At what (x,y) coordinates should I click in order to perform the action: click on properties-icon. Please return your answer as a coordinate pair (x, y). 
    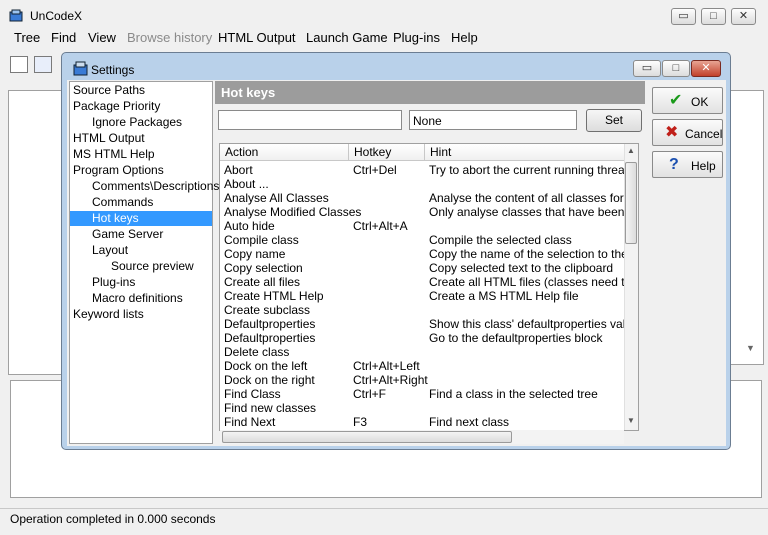
    Looking at the image, I should click on (43, 64).